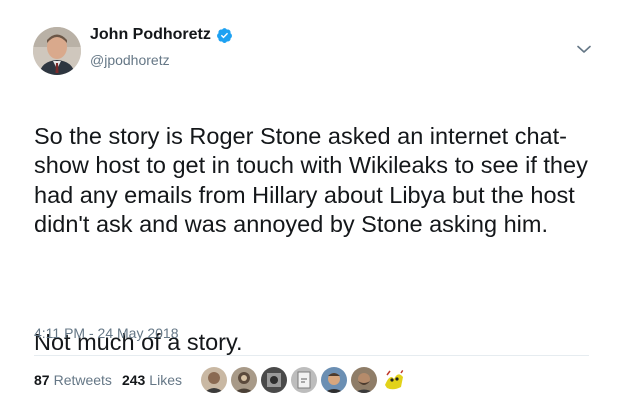 The width and height of the screenshot is (619, 403). Describe the element at coordinates (113, 380) in the screenshot. I see `tweet-stats: 87 Retweets 243 Likes` at that location.